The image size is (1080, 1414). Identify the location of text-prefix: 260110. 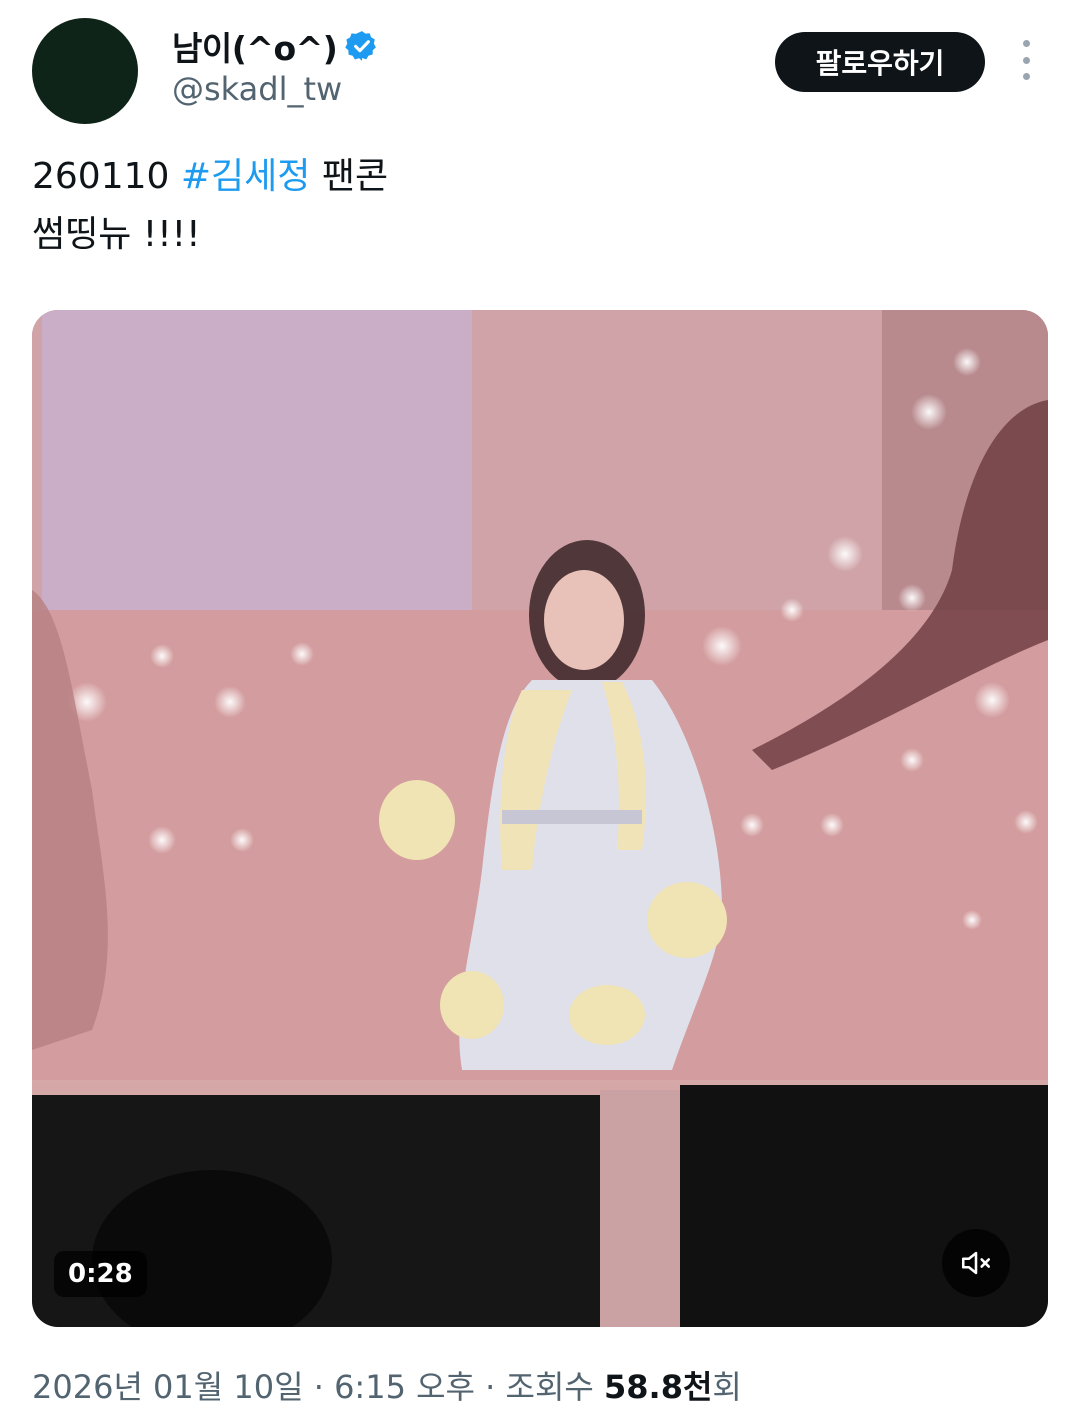
(106, 176).